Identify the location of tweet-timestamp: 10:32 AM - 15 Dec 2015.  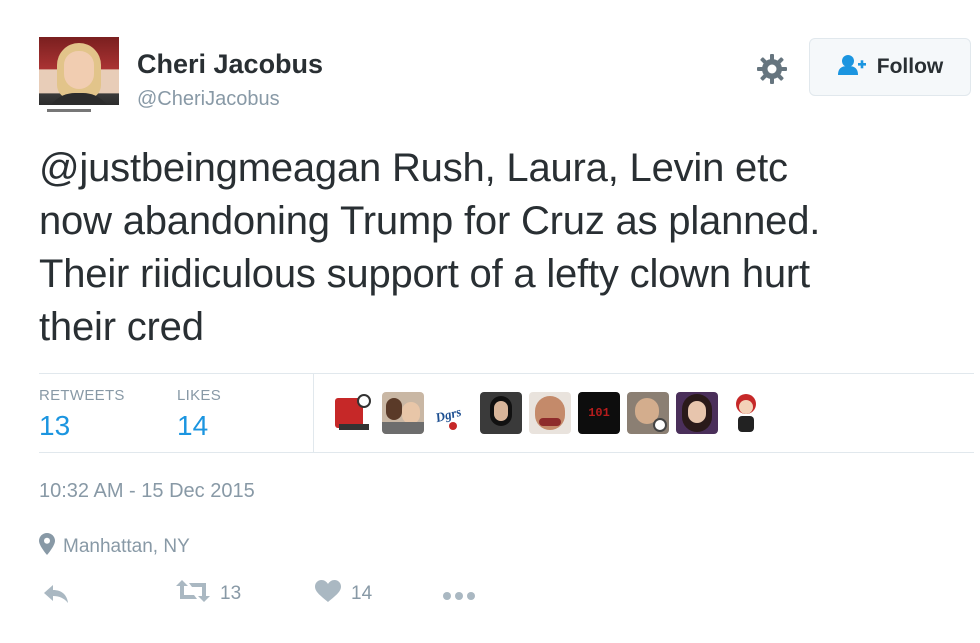
(147, 491).